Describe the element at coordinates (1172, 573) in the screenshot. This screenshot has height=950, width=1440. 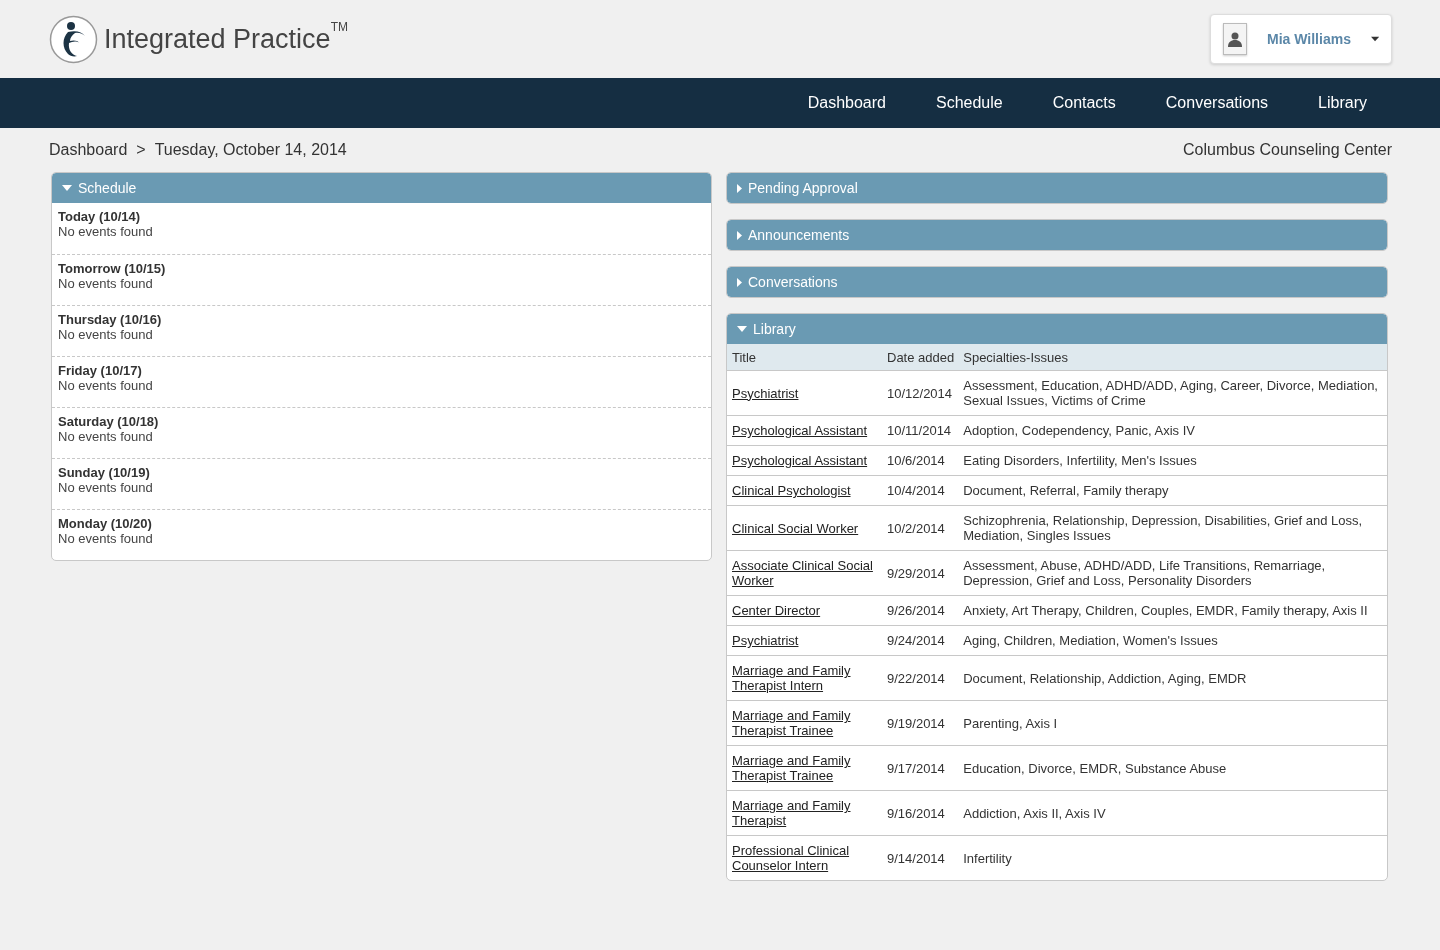
I see `issues-cell: Assessment, Abuse, ADHD/ADD, Life Transitions, Remarriage, Depression, Grief and Loss, Personality Disorders` at that location.